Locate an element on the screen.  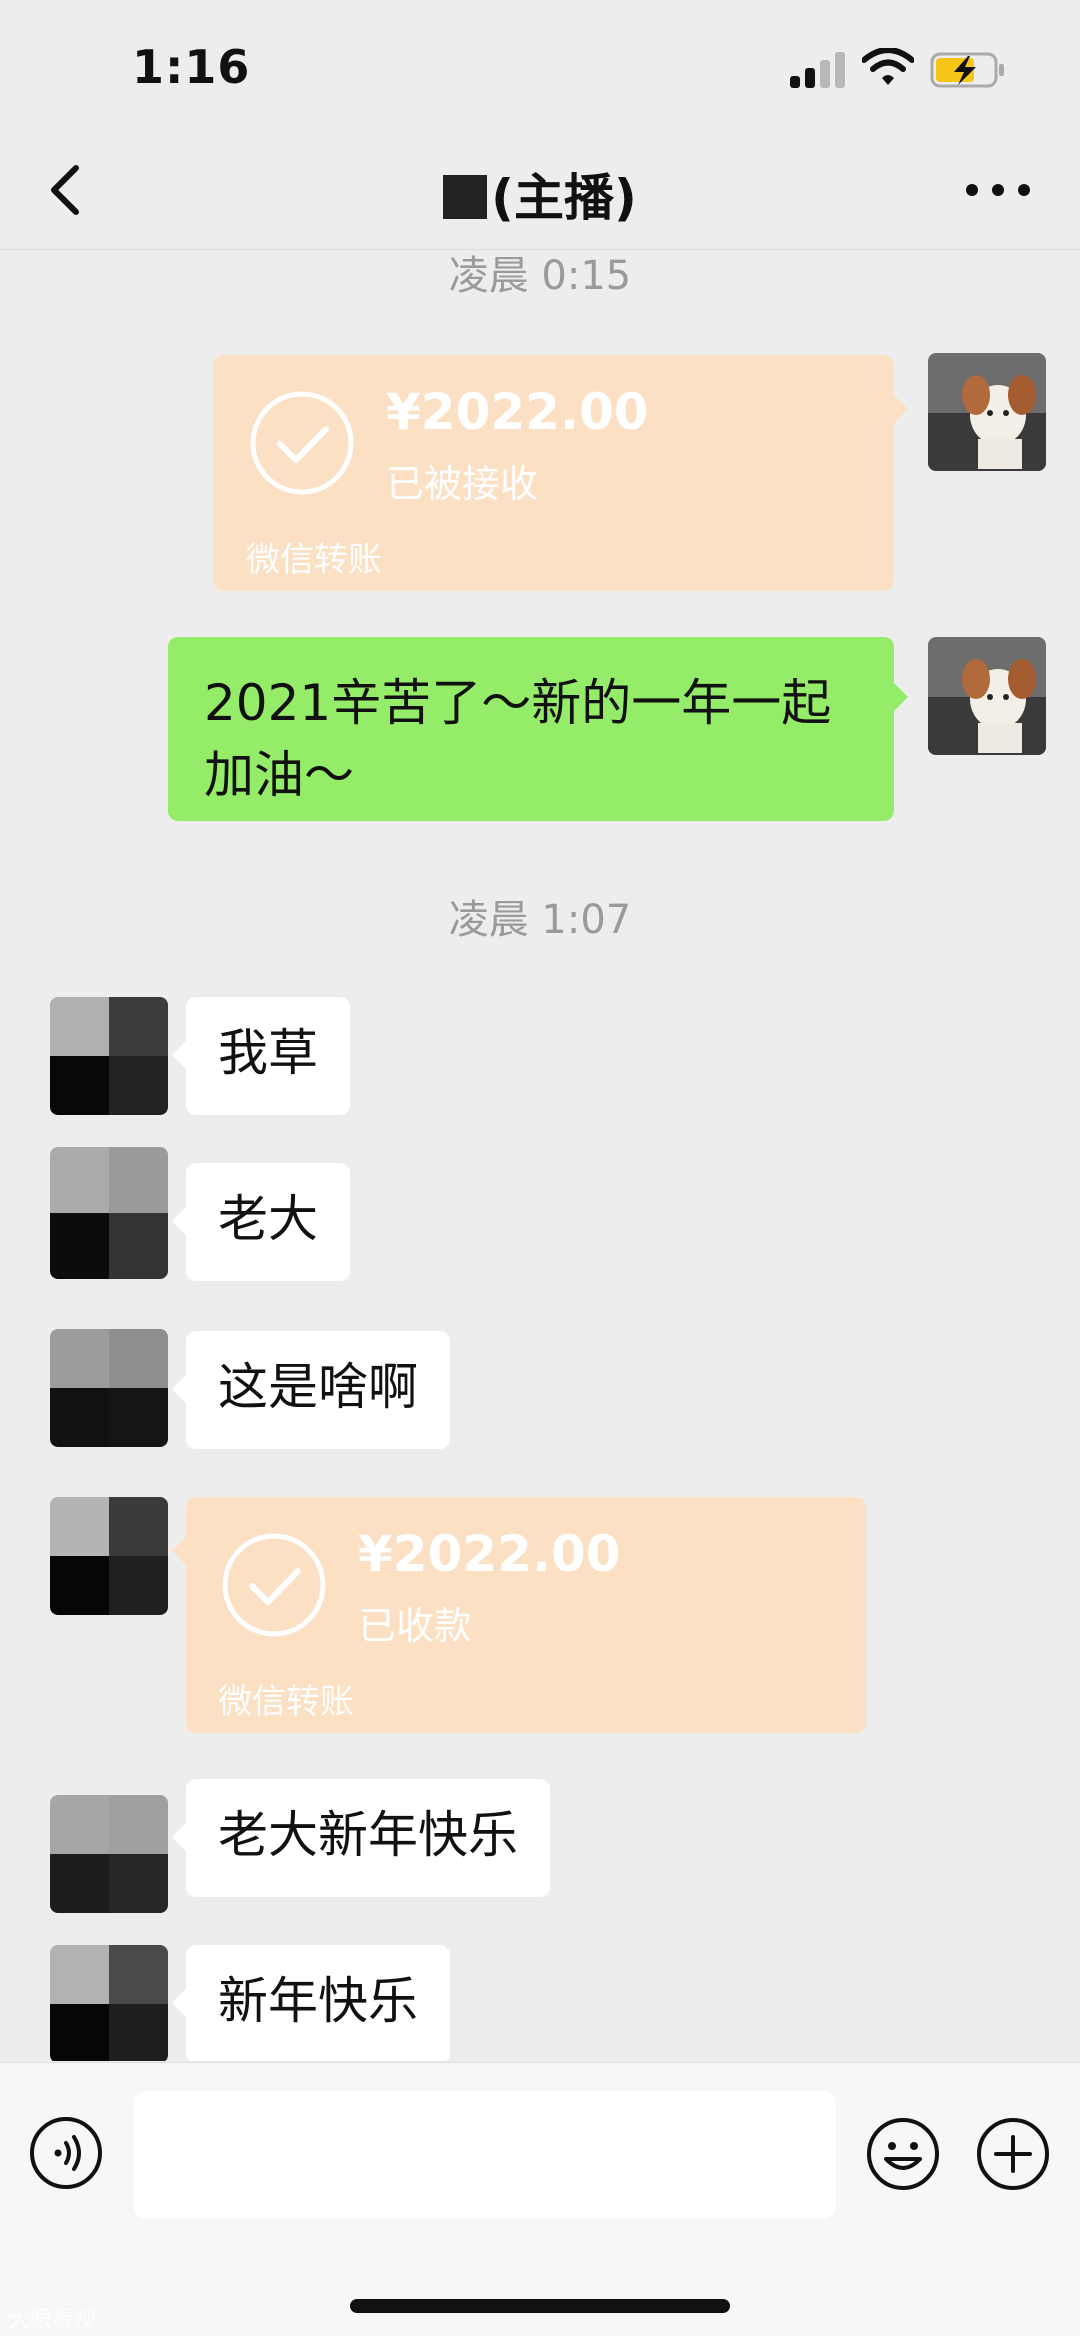
message-timestamp: 凌晨 1:07 is located at coordinates (540, 920).